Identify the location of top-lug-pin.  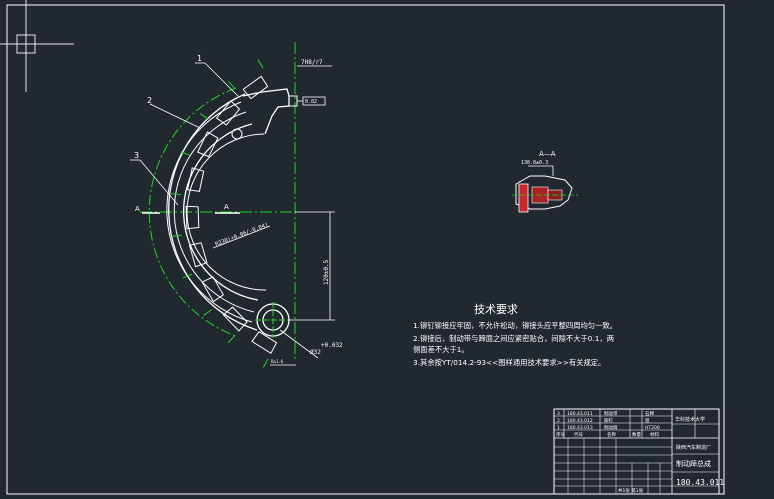
(293, 101).